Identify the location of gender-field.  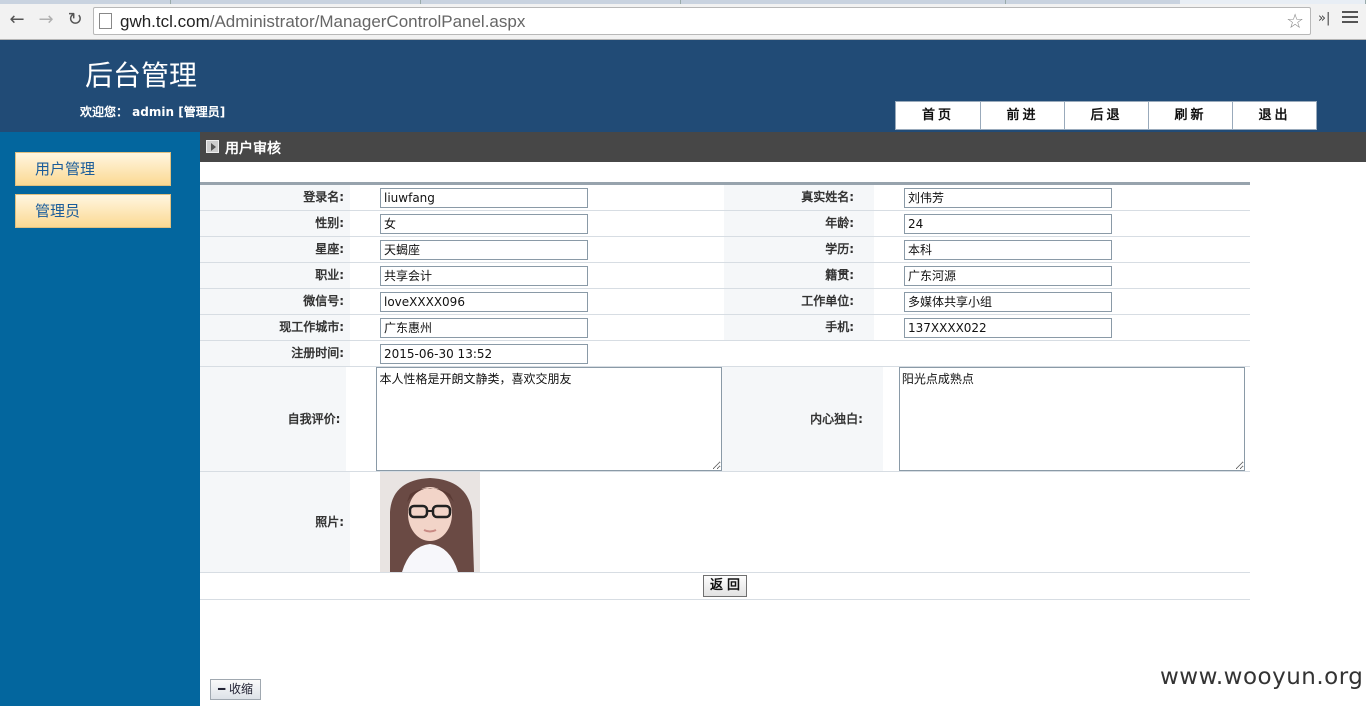
(484, 223).